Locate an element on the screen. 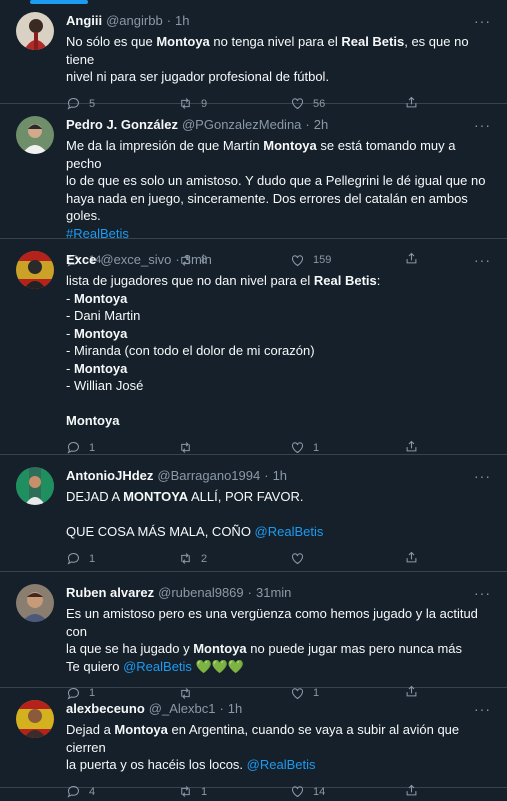  author-name: AntonioJHdez is located at coordinates (109, 476).